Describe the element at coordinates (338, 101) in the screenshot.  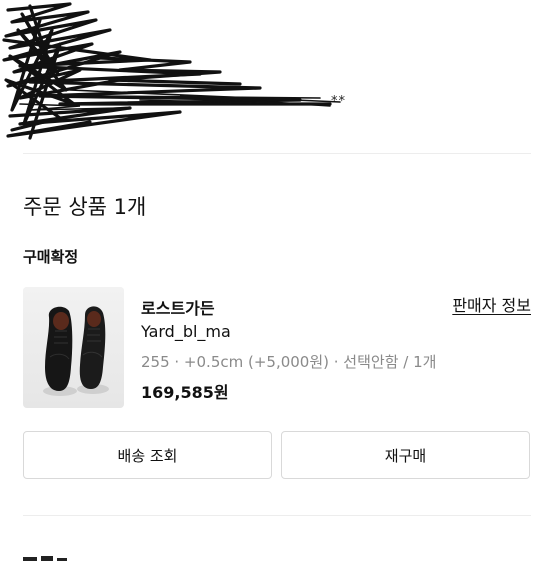
I see `redacted-text-tail: **` at that location.